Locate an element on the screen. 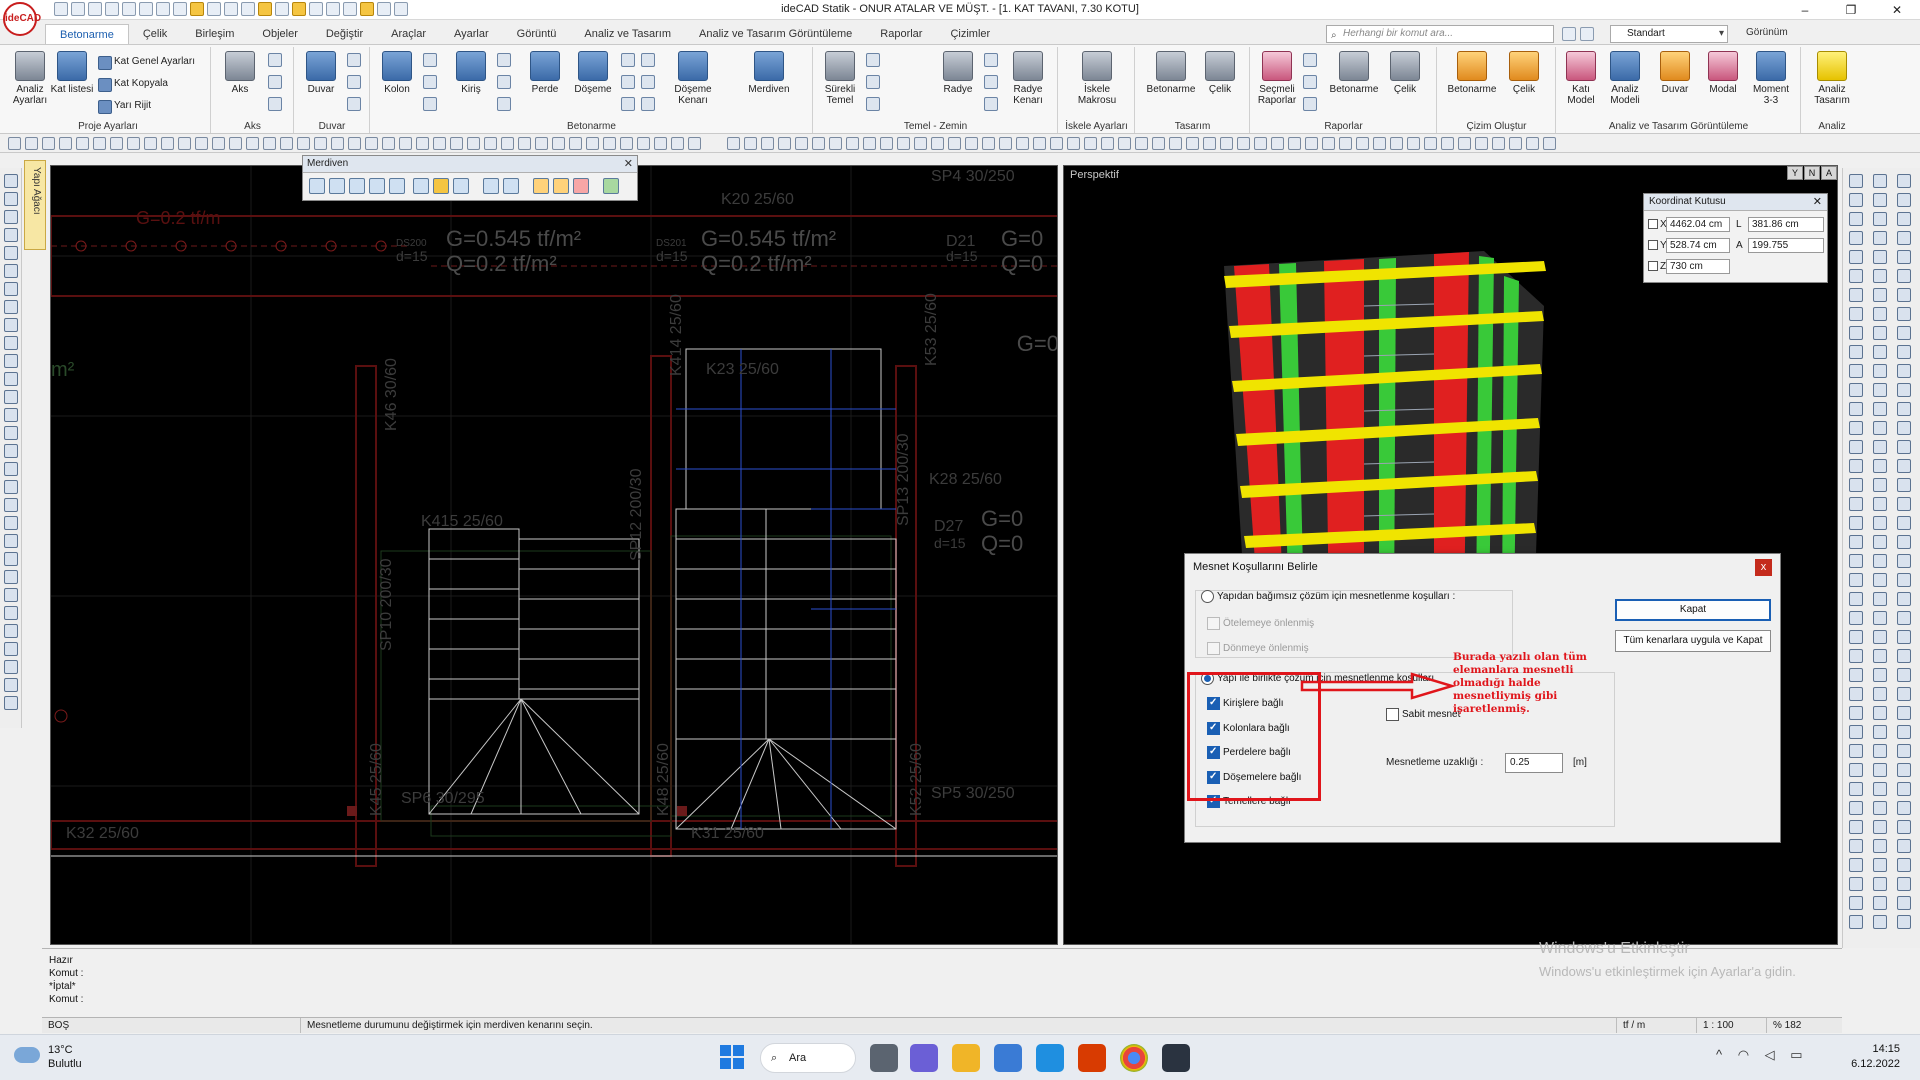  analiz-ayarlari-button: Analiz Ayarları is located at coordinates (30, 78).